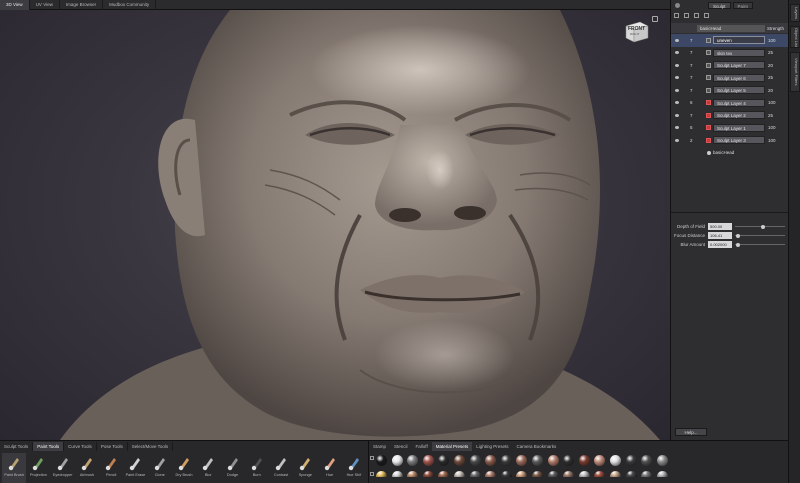 The height and width of the screenshot is (483, 800). What do you see at coordinates (677, 5) in the screenshot?
I see `panel-options-icon` at bounding box center [677, 5].